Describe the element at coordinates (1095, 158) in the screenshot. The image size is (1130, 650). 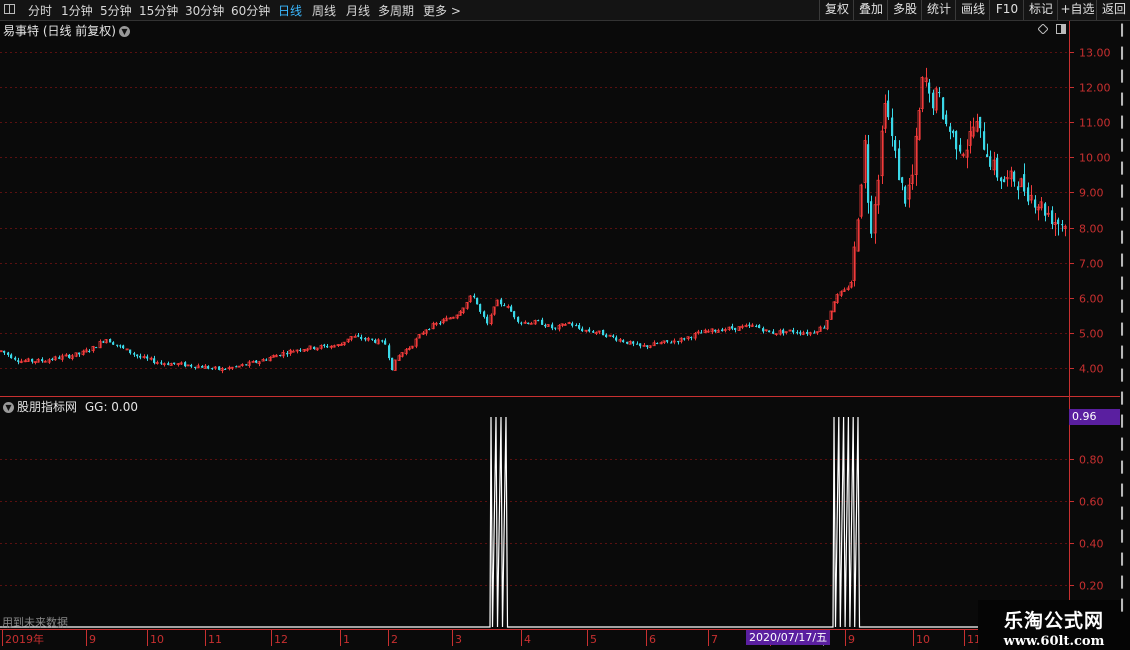
I see `y-tick-label: 10.00` at that location.